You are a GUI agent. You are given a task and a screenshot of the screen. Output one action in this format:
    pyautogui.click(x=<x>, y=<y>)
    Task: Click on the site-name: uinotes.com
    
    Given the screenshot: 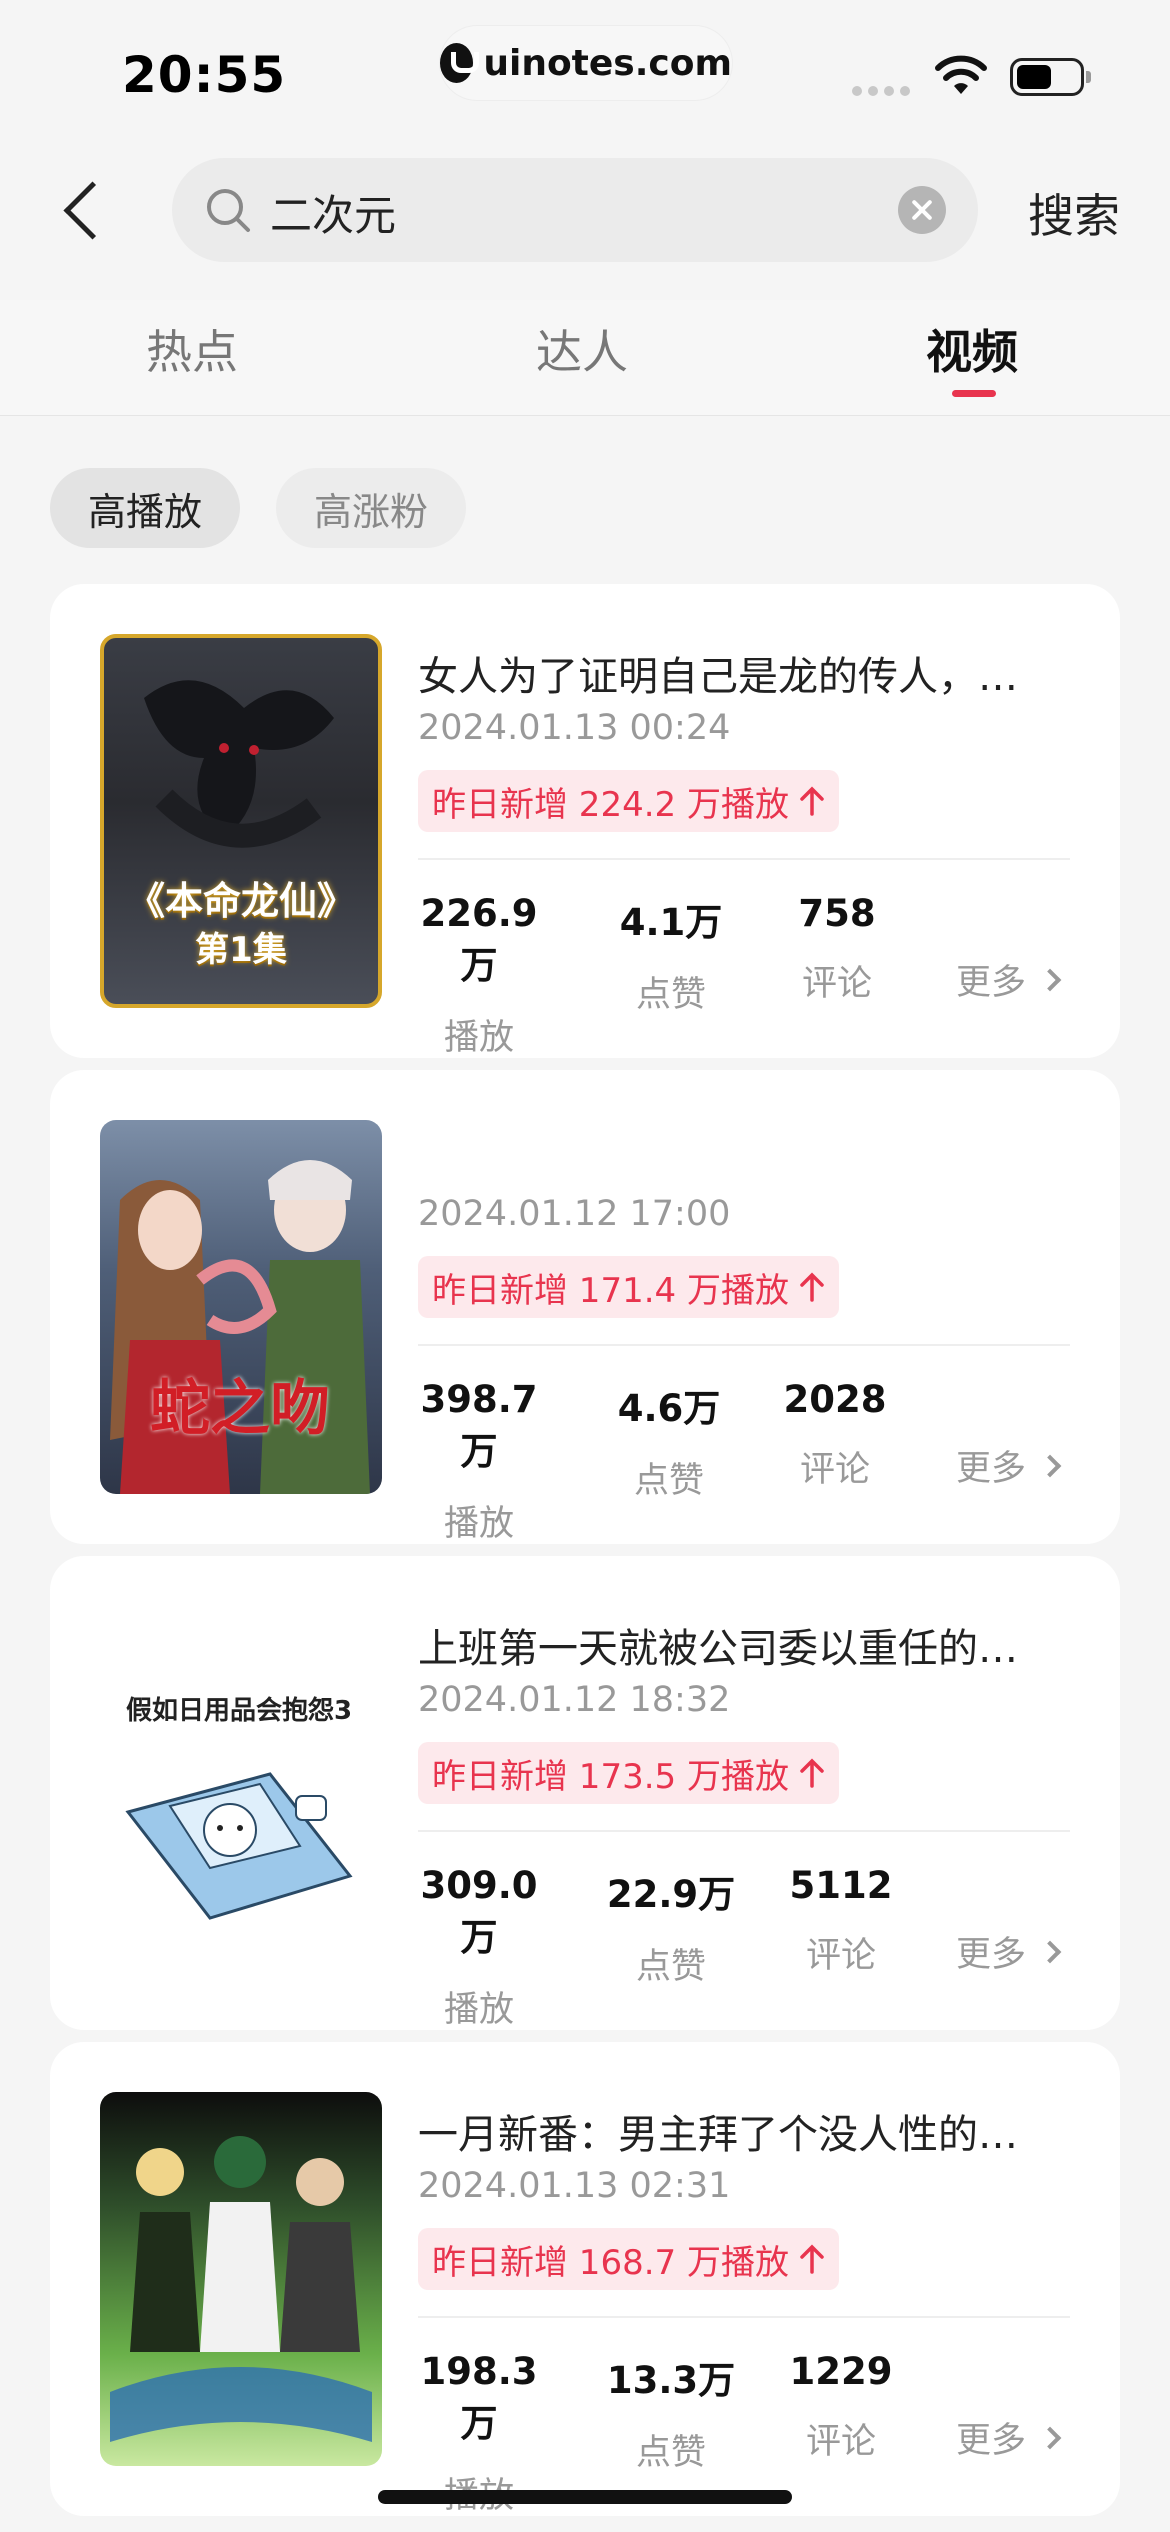 What is the action you would take?
    pyautogui.click(x=607, y=63)
    